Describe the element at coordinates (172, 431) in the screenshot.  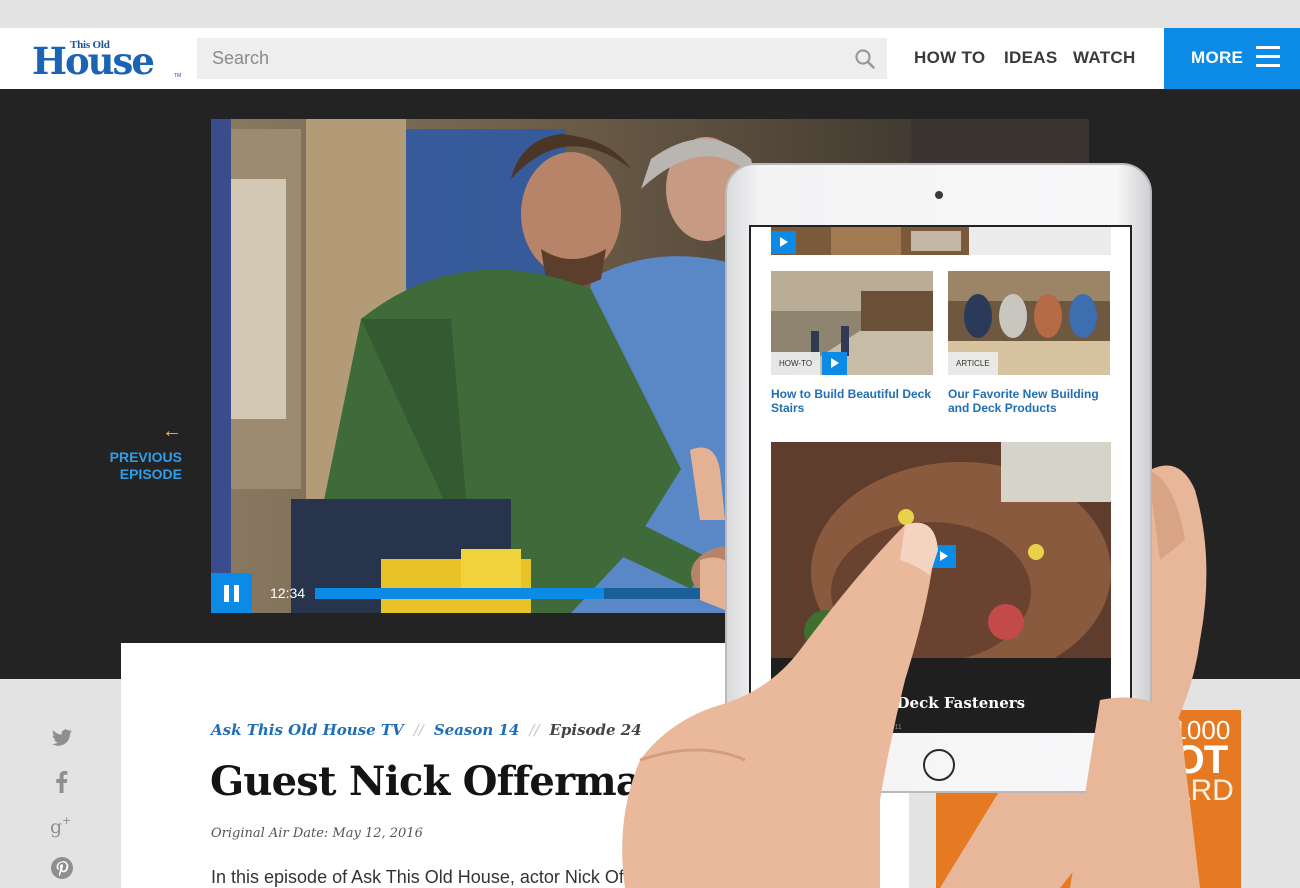
I see `arrow-left-icon: ←` at that location.